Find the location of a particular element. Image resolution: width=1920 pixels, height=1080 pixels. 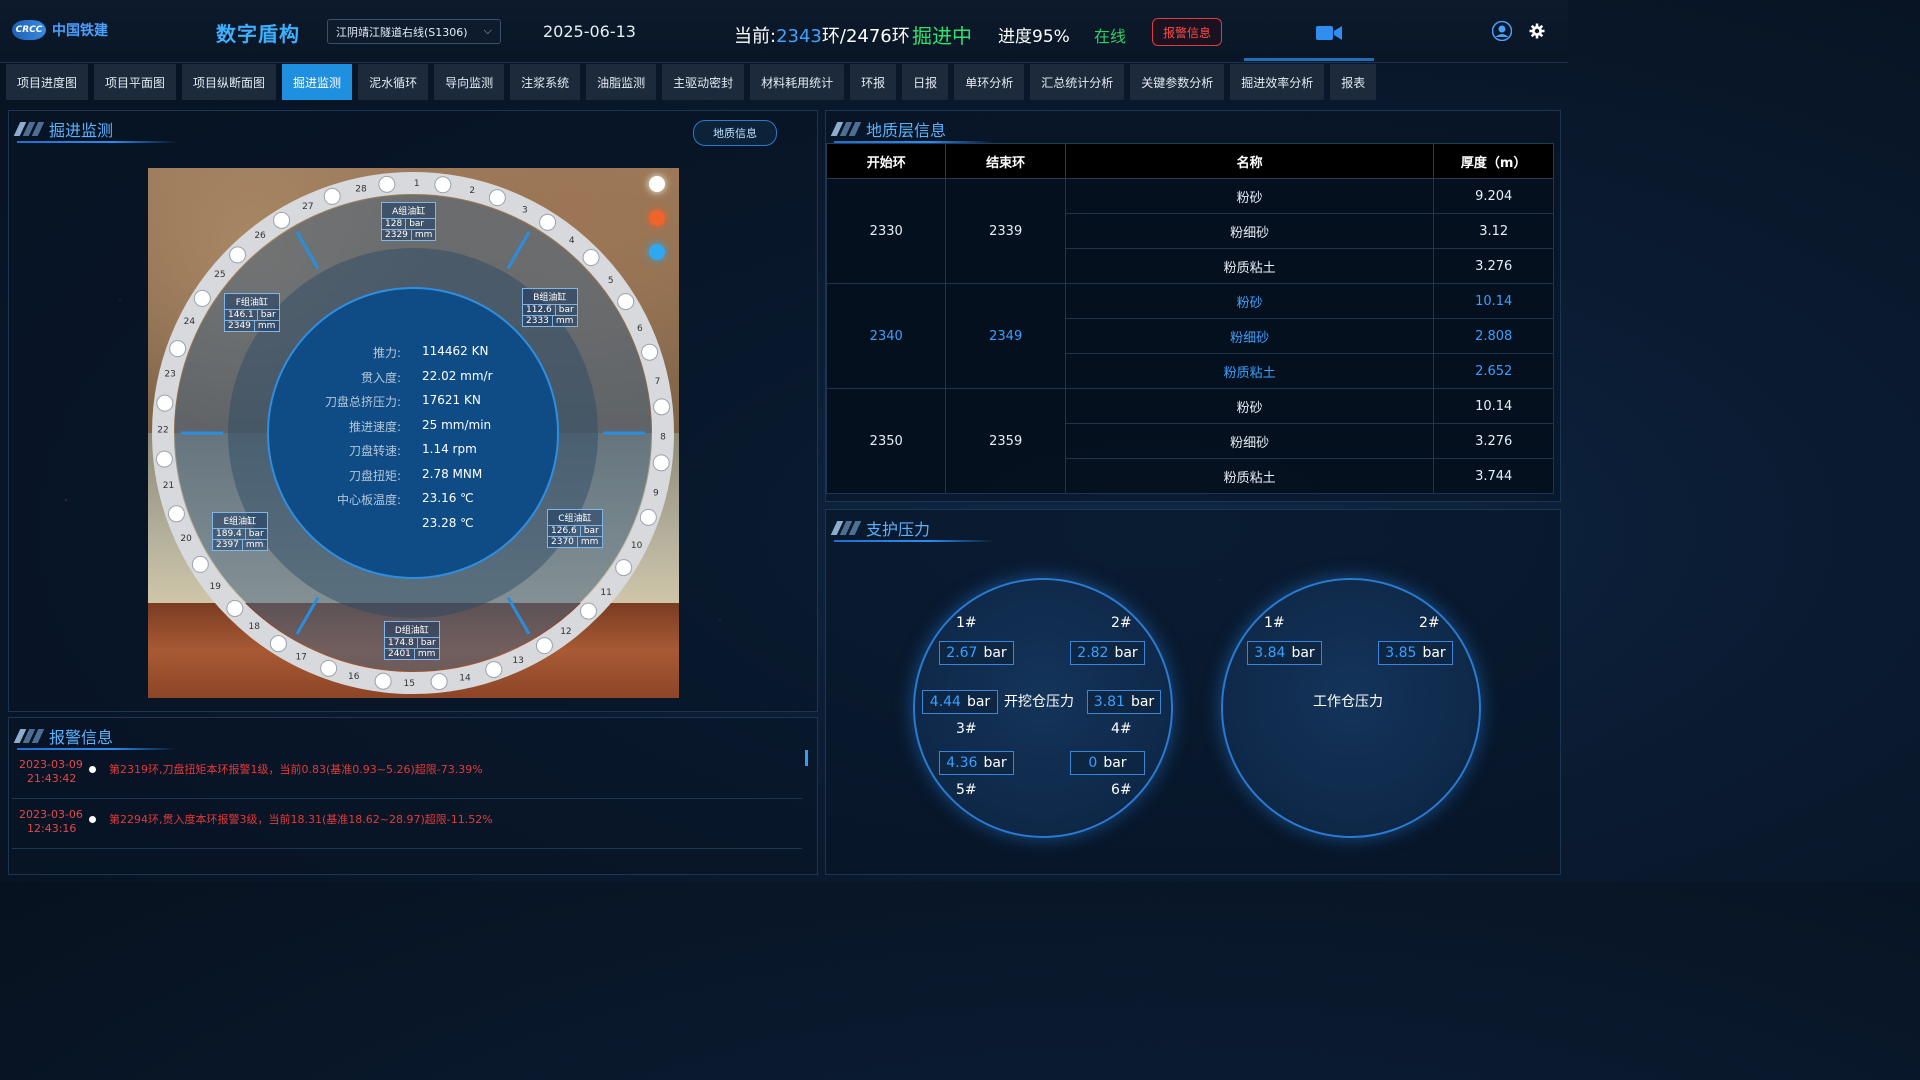

tab-0: 项目进度图 is located at coordinates (47, 82).